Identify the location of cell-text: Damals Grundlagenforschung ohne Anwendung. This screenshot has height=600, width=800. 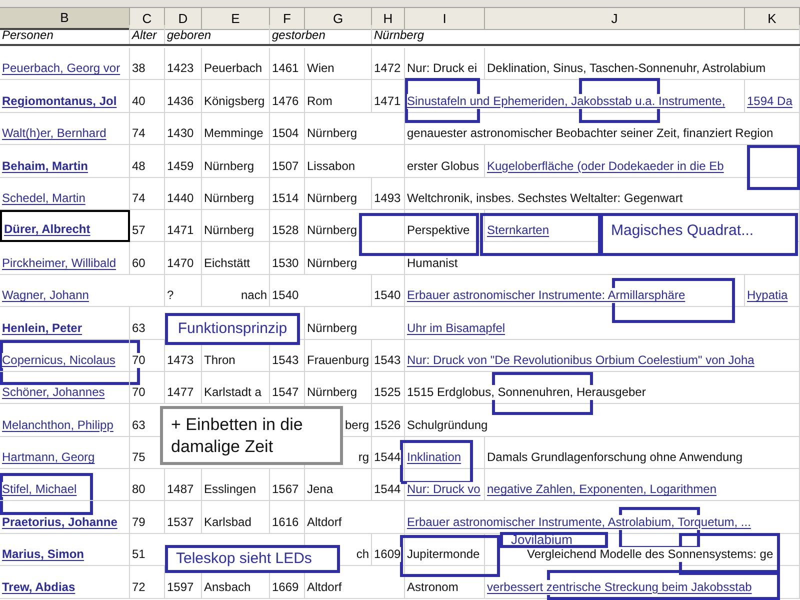
(615, 458).